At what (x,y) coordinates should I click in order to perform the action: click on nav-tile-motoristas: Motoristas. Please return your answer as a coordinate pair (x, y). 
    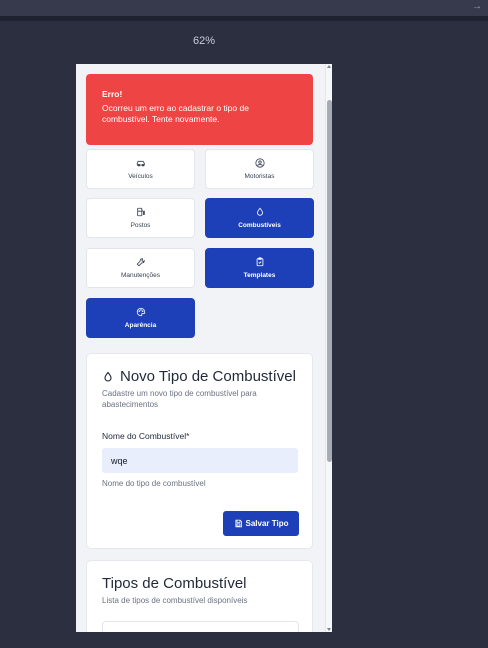
    Looking at the image, I should click on (259, 169).